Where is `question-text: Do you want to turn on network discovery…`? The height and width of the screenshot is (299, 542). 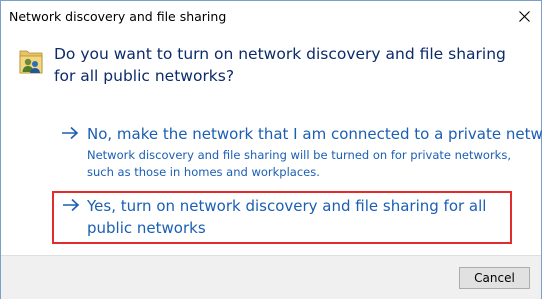
question-text: Do you want to turn on network discovery… is located at coordinates (280, 65).